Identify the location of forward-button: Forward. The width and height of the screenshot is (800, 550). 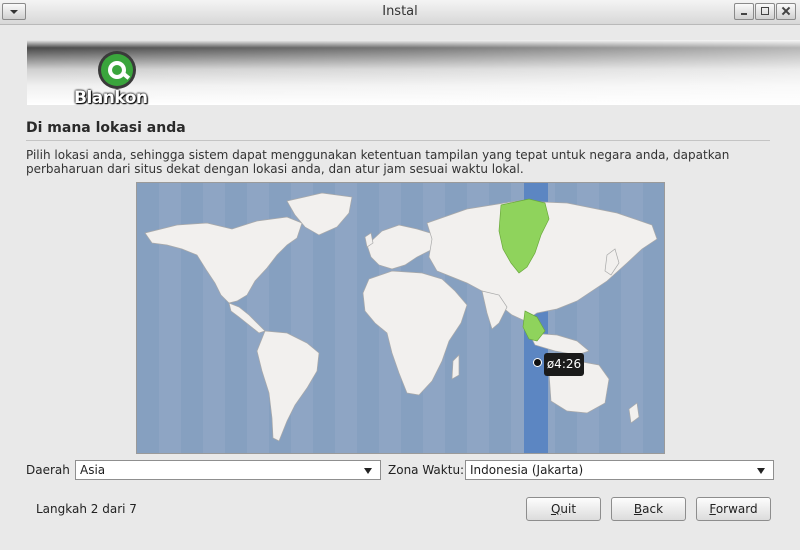
(733, 509).